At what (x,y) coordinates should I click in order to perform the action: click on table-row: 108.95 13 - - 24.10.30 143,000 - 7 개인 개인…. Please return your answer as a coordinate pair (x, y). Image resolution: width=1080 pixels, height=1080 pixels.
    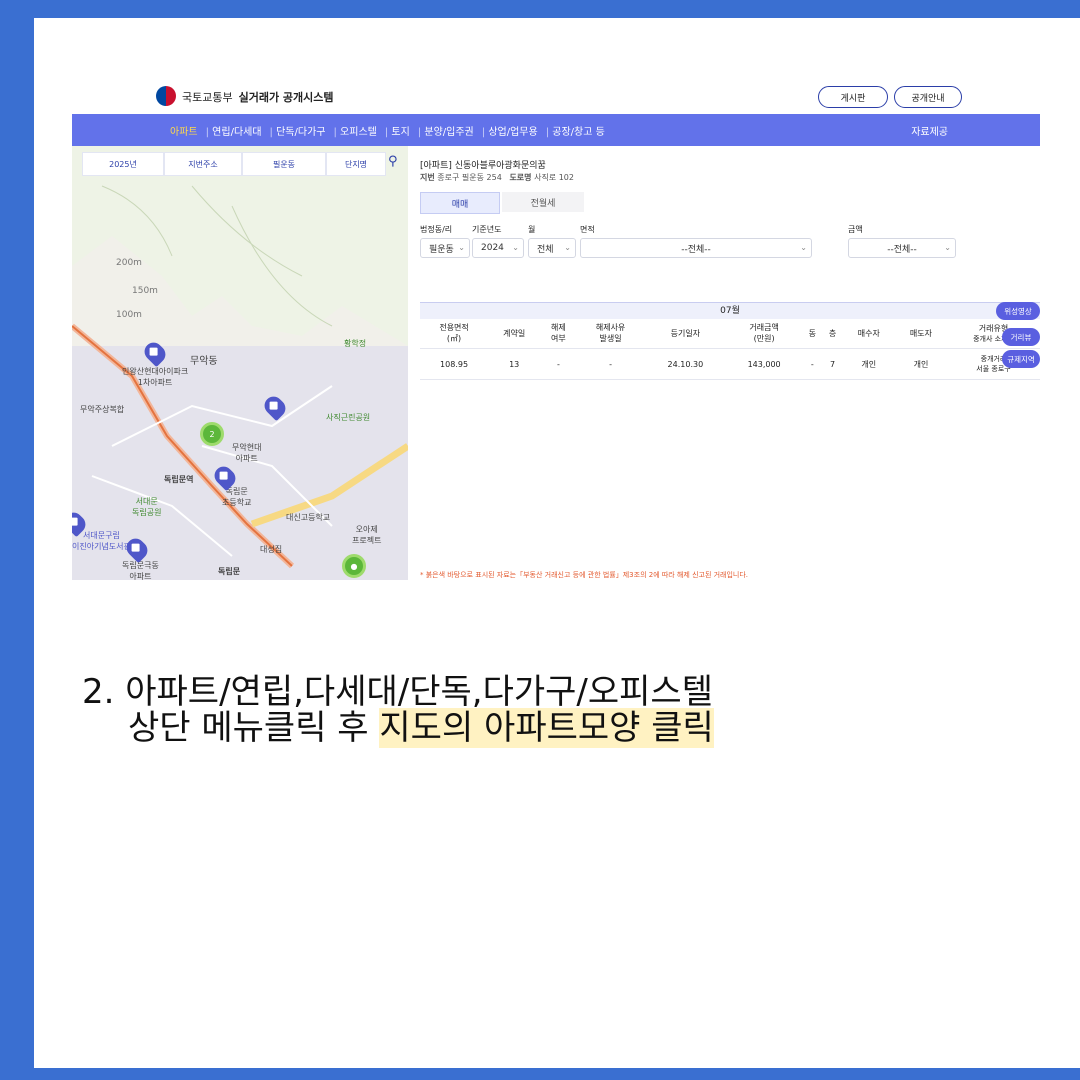
    Looking at the image, I should click on (730, 364).